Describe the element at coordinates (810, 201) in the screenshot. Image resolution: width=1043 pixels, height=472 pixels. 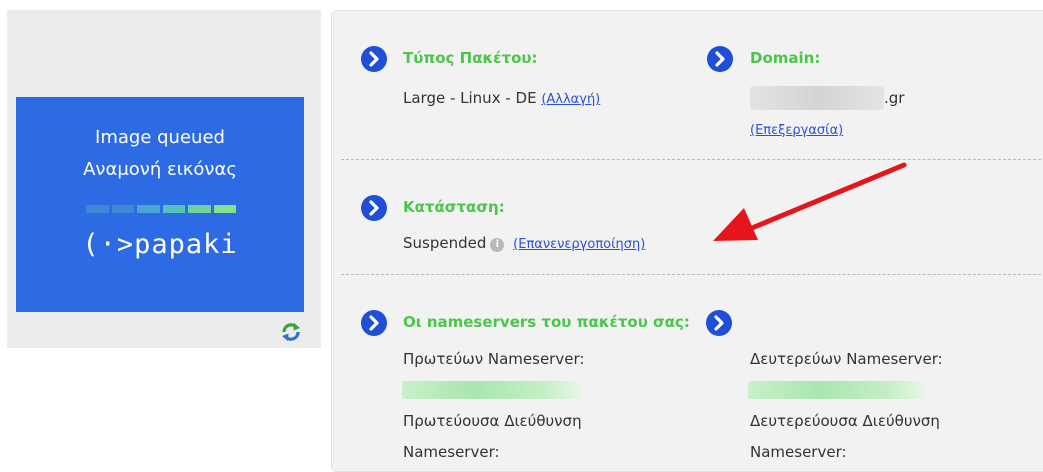
I see `red-annotation-arrow-icon` at that location.